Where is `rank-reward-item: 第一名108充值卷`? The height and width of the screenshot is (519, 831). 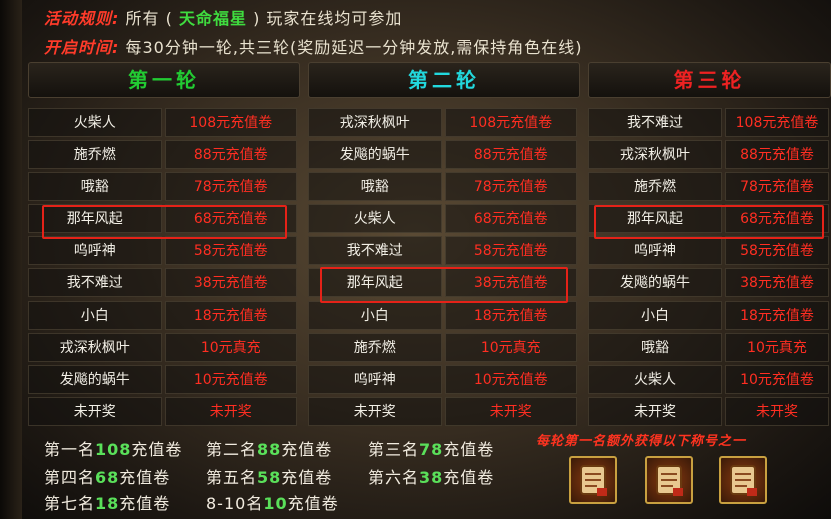 rank-reward-item: 第一名108充值卷 is located at coordinates (113, 448).